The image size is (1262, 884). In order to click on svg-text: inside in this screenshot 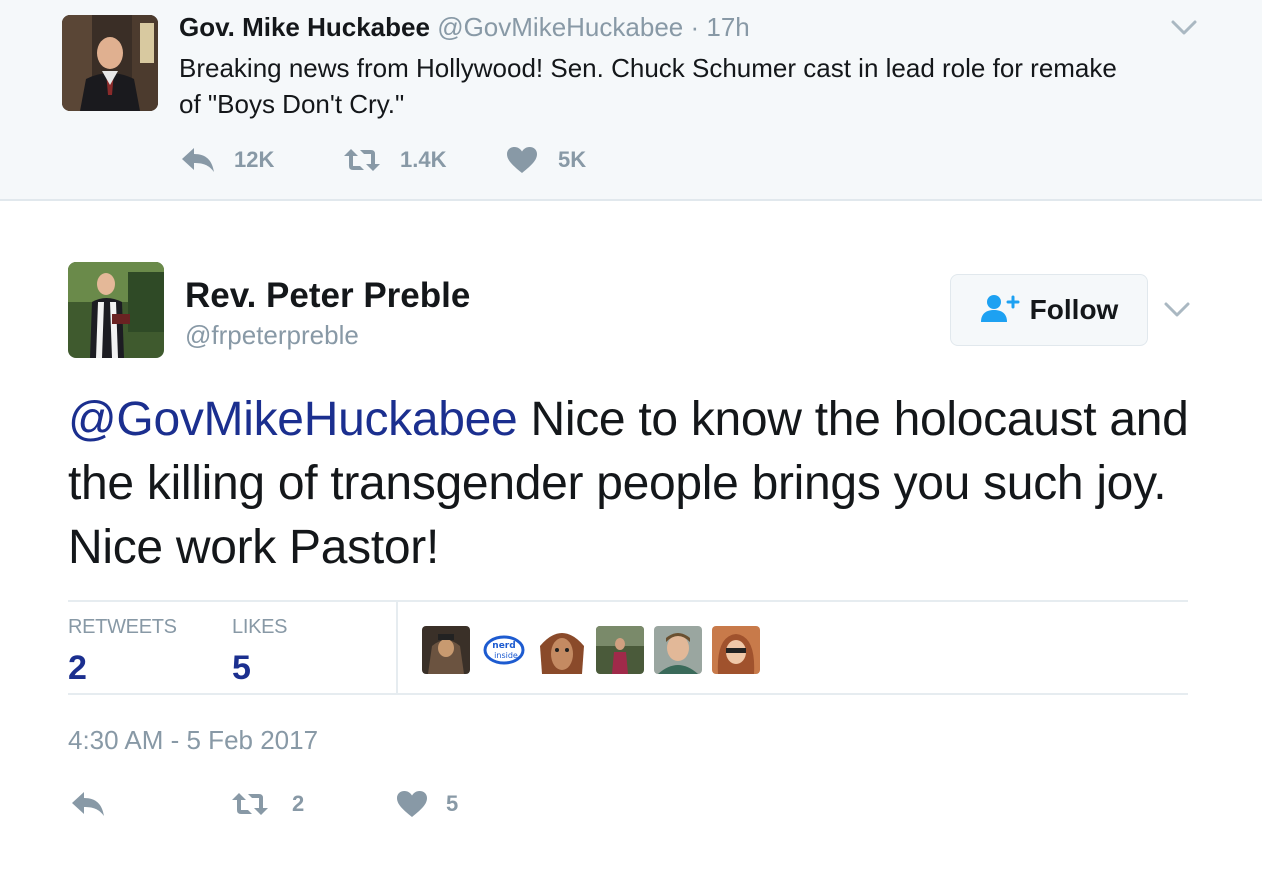, I will do `click(506, 655)`.